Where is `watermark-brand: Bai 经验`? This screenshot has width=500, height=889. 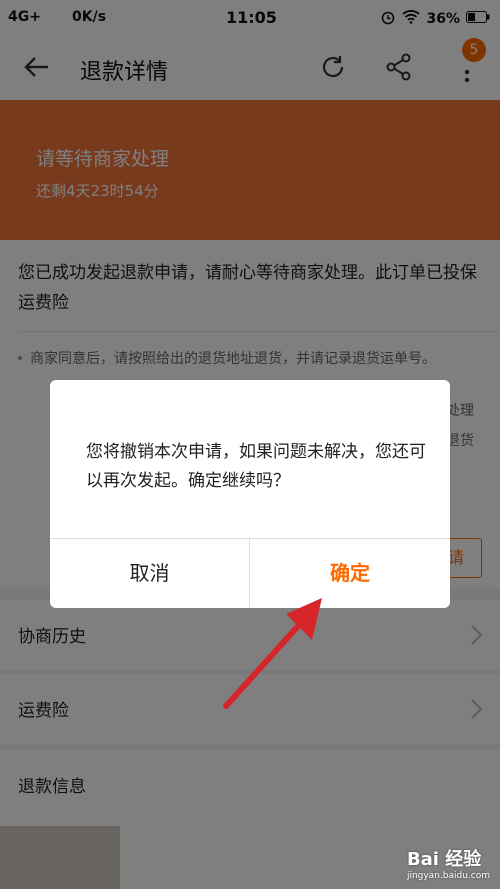
watermark-brand: Bai 经验 is located at coordinates (444, 859).